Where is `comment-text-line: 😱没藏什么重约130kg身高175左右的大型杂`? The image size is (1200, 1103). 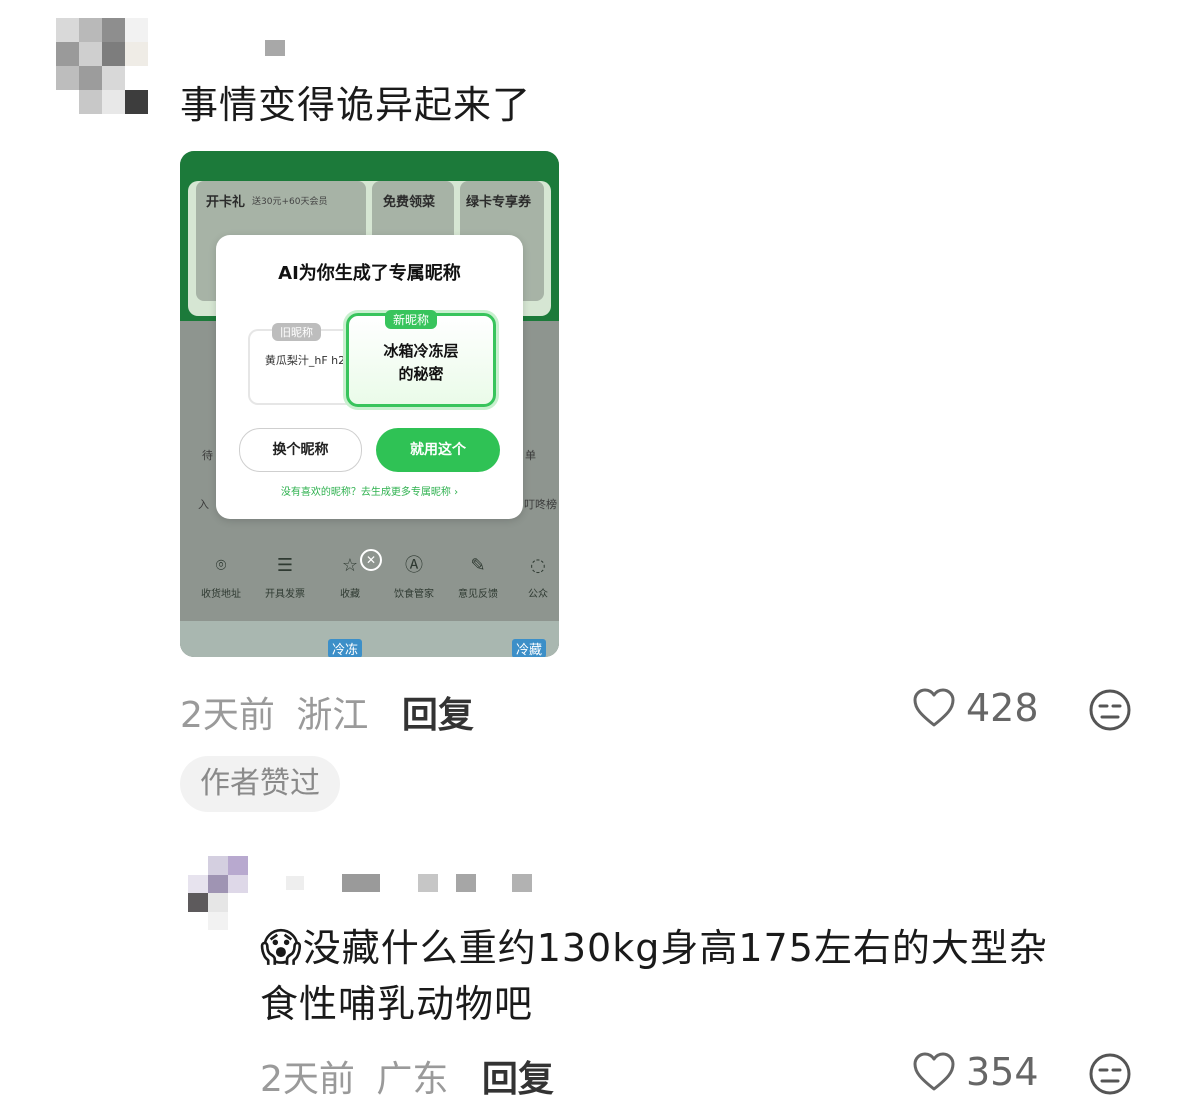 comment-text-line: 😱没藏什么重约130kg身高175左右的大型杂 is located at coordinates (710, 948).